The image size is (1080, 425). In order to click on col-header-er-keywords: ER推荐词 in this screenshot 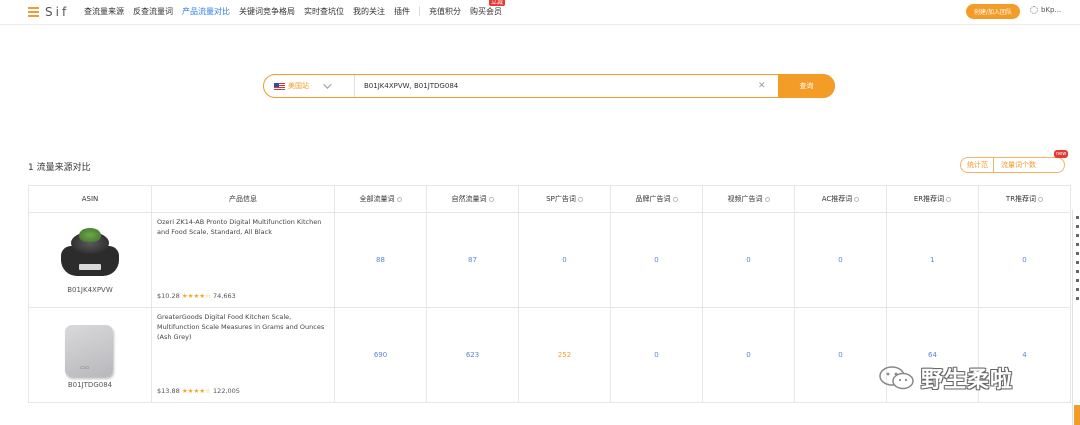, I will do `click(932, 199)`.